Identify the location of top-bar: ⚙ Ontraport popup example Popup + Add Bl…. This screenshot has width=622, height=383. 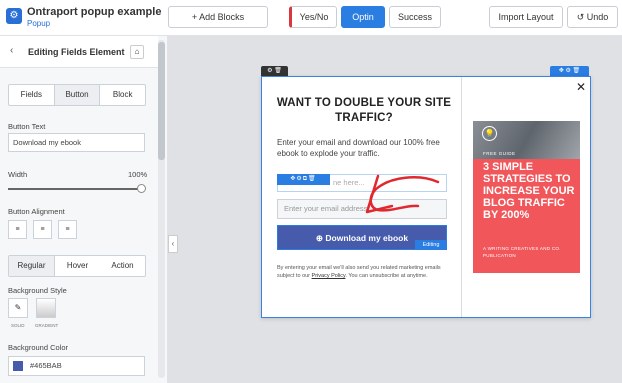
(311, 18).